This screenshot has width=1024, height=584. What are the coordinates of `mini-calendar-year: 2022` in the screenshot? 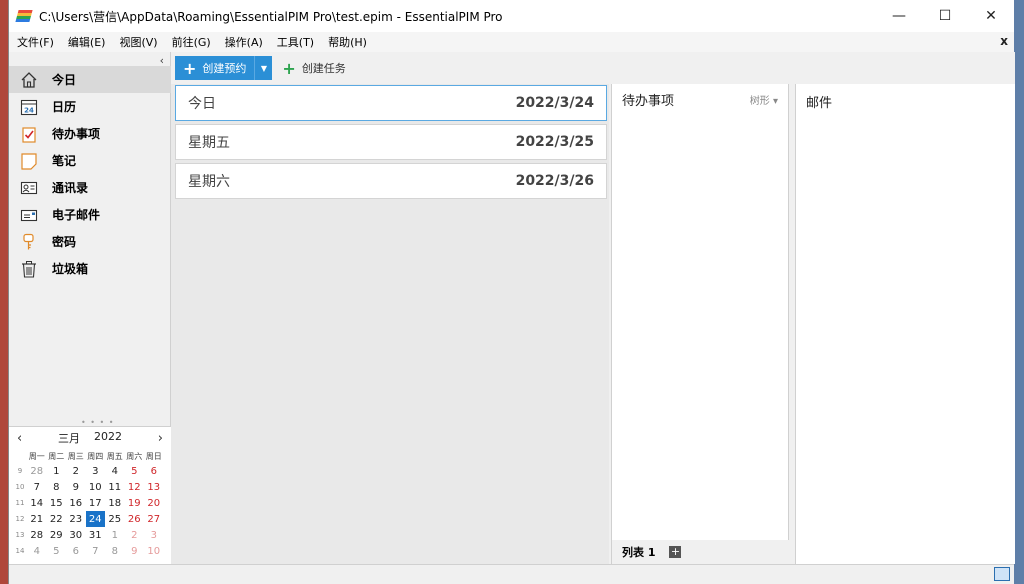 It's located at (108, 438).